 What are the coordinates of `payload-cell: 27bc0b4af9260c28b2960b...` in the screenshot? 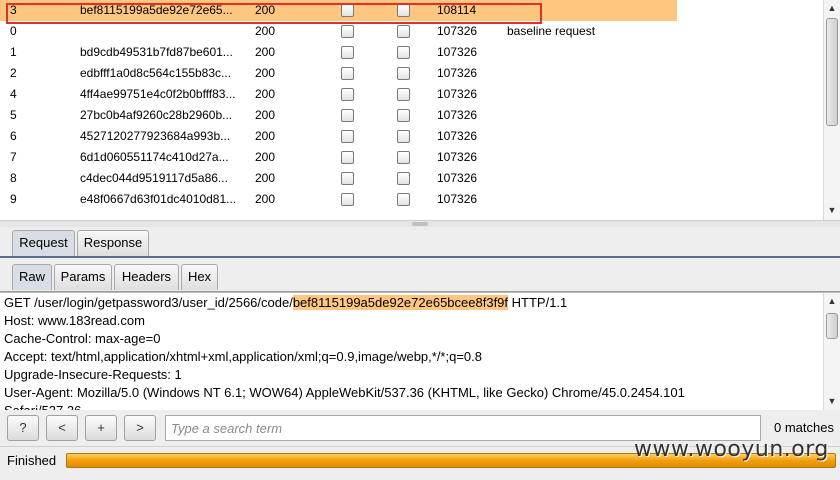 It's located at (156, 115).